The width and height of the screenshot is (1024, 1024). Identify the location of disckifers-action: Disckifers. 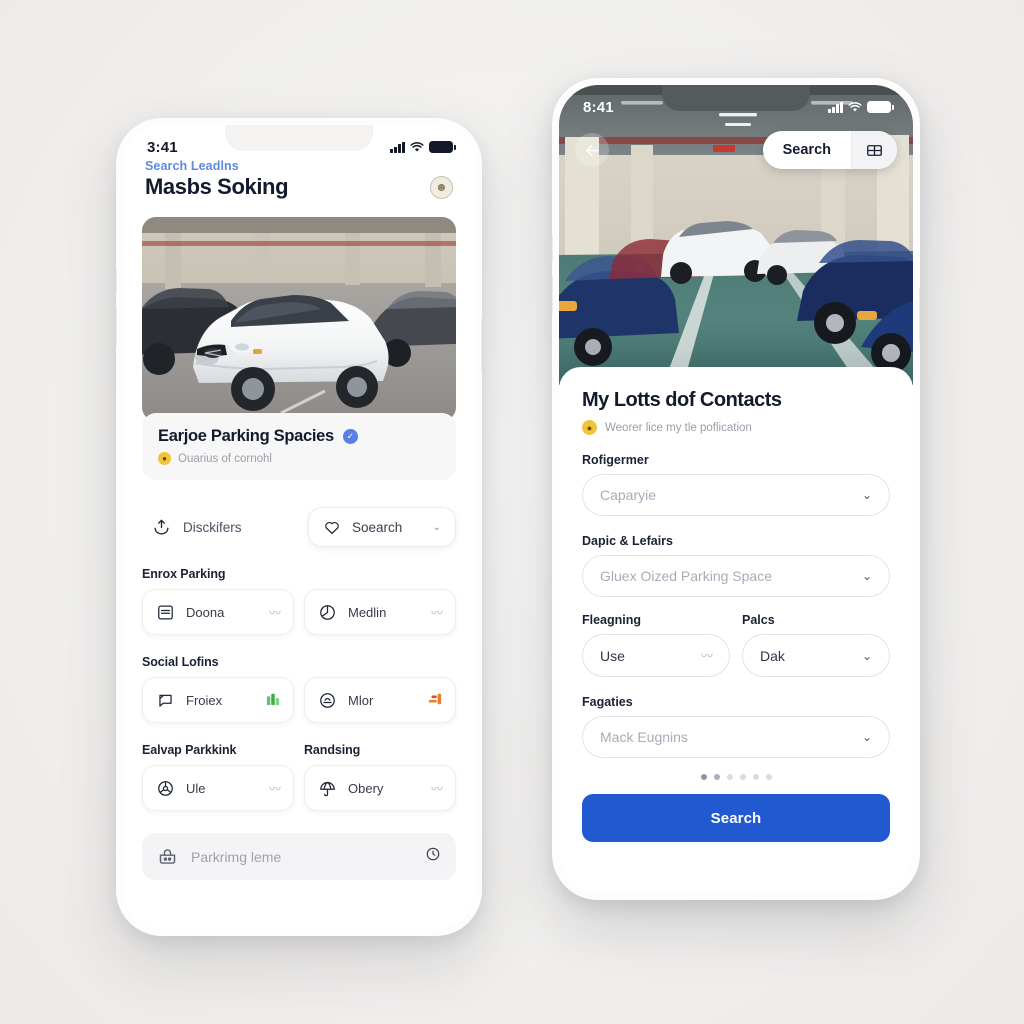
(193, 527).